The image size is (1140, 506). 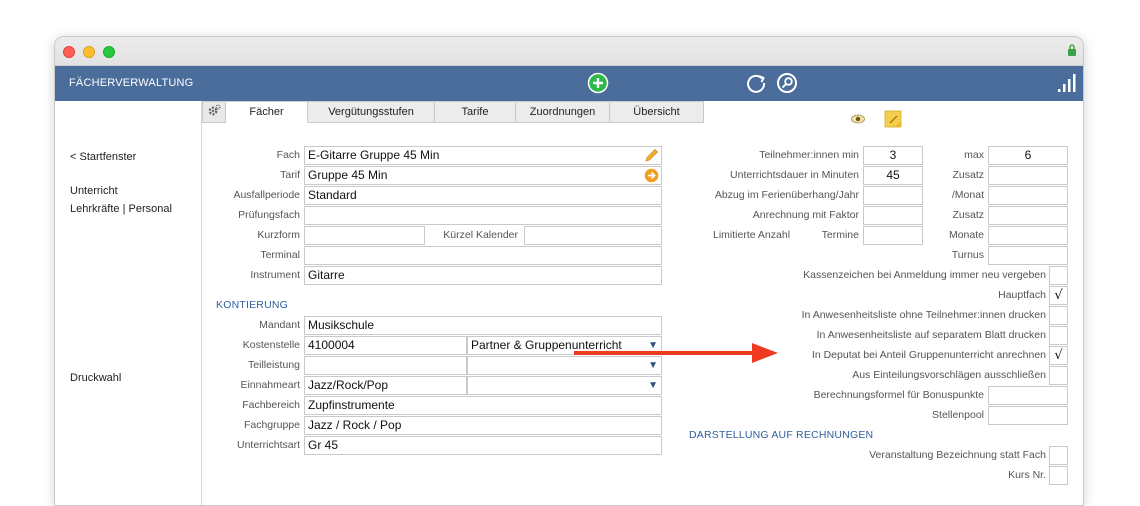 What do you see at coordinates (898, 395) in the screenshot?
I see `bonus-label: Berechnungsformel für Bonuspunkte` at bounding box center [898, 395].